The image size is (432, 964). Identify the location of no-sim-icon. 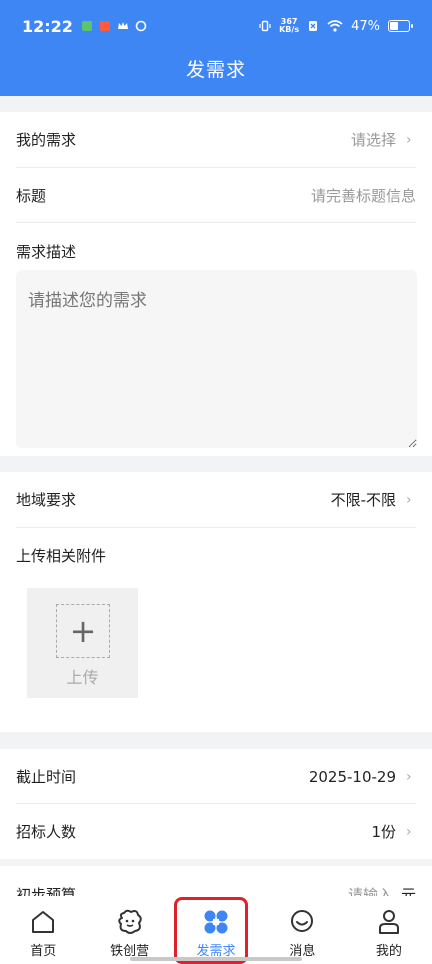
(313, 26).